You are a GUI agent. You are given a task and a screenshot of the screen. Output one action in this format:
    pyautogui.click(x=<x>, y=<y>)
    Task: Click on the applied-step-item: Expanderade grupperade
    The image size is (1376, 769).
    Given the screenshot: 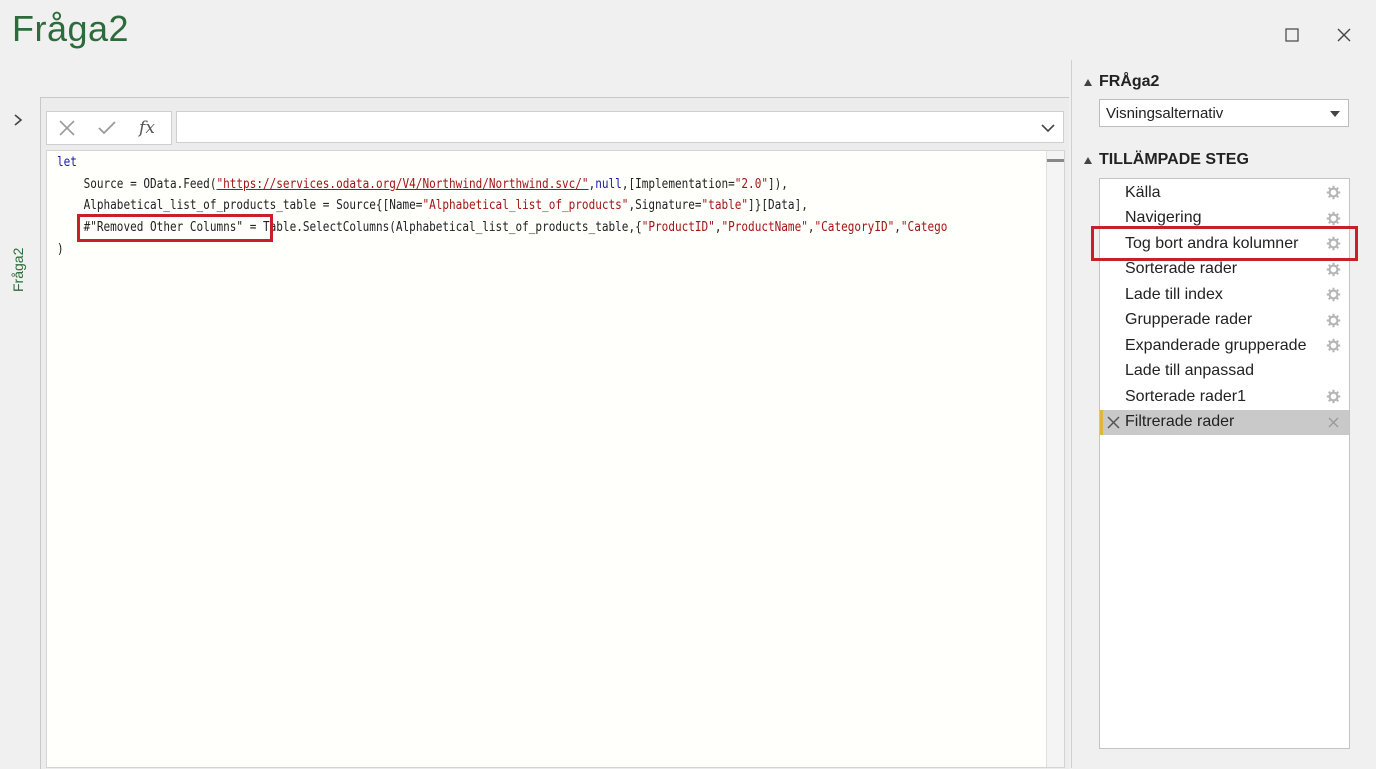 What is the action you would take?
    pyautogui.click(x=1224, y=345)
    